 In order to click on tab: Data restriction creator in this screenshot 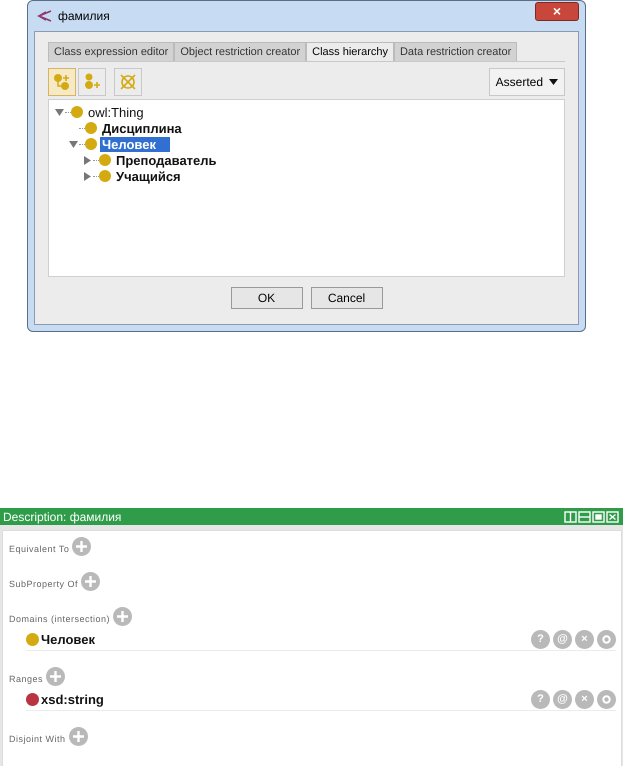, I will do `click(456, 51)`.